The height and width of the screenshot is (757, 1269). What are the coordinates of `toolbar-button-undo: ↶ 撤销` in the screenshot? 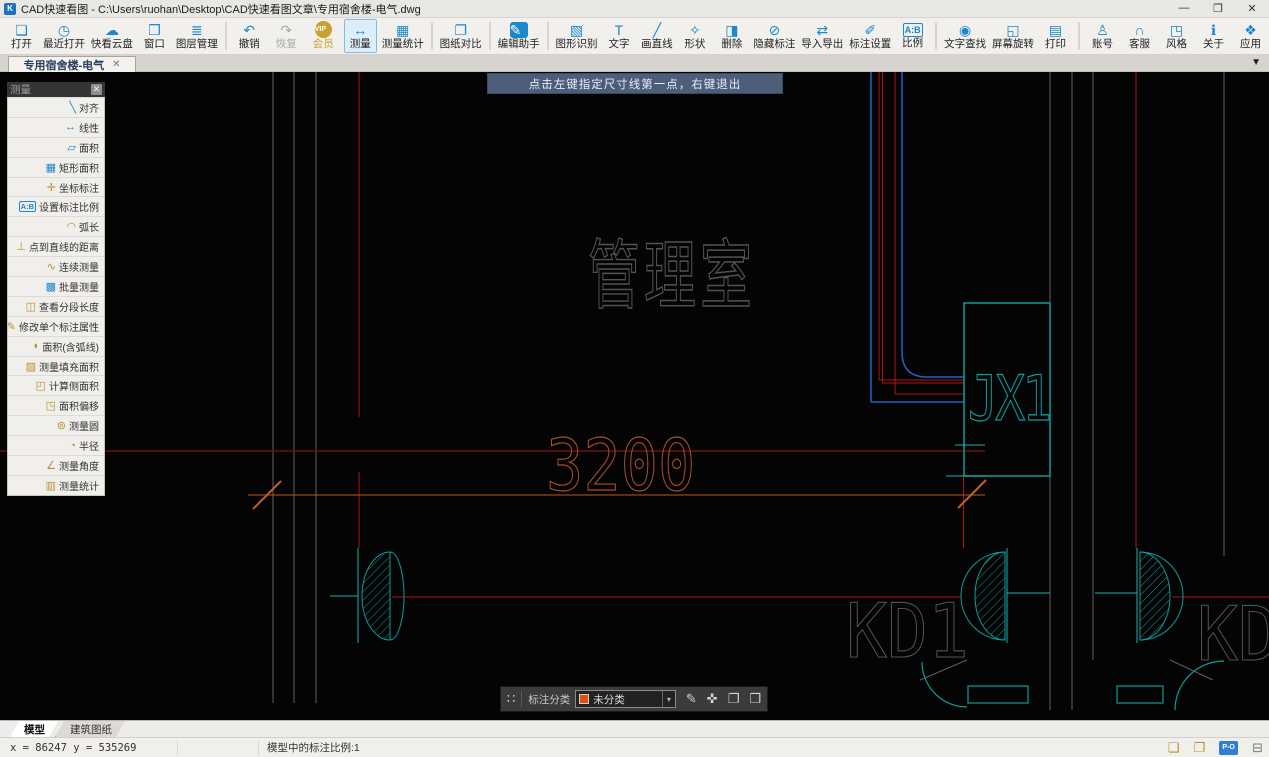 It's located at (249, 36).